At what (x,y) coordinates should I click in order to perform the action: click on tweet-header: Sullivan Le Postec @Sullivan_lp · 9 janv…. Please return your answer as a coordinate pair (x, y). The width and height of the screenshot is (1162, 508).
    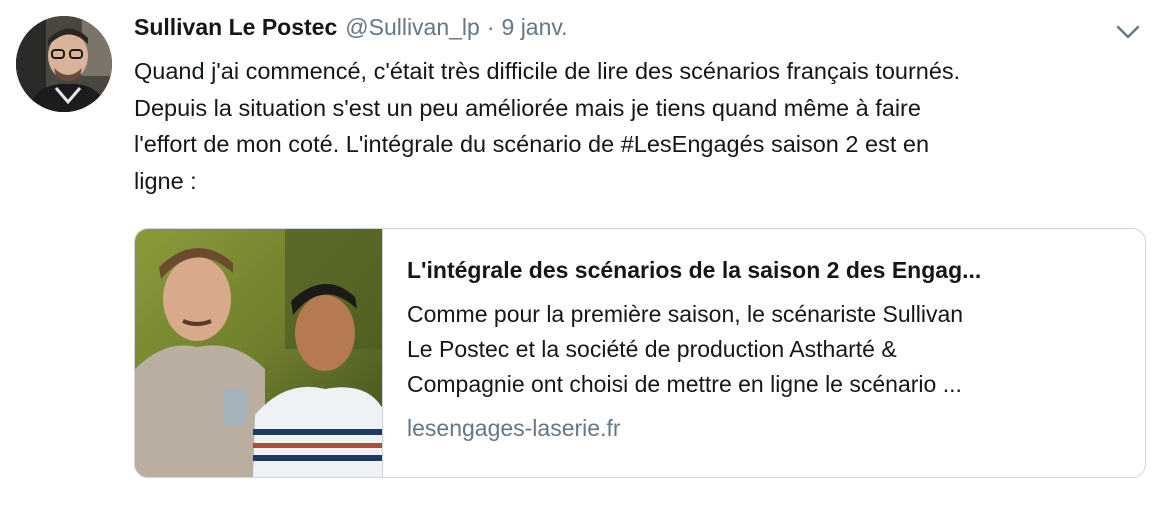
    Looking at the image, I should click on (351, 31).